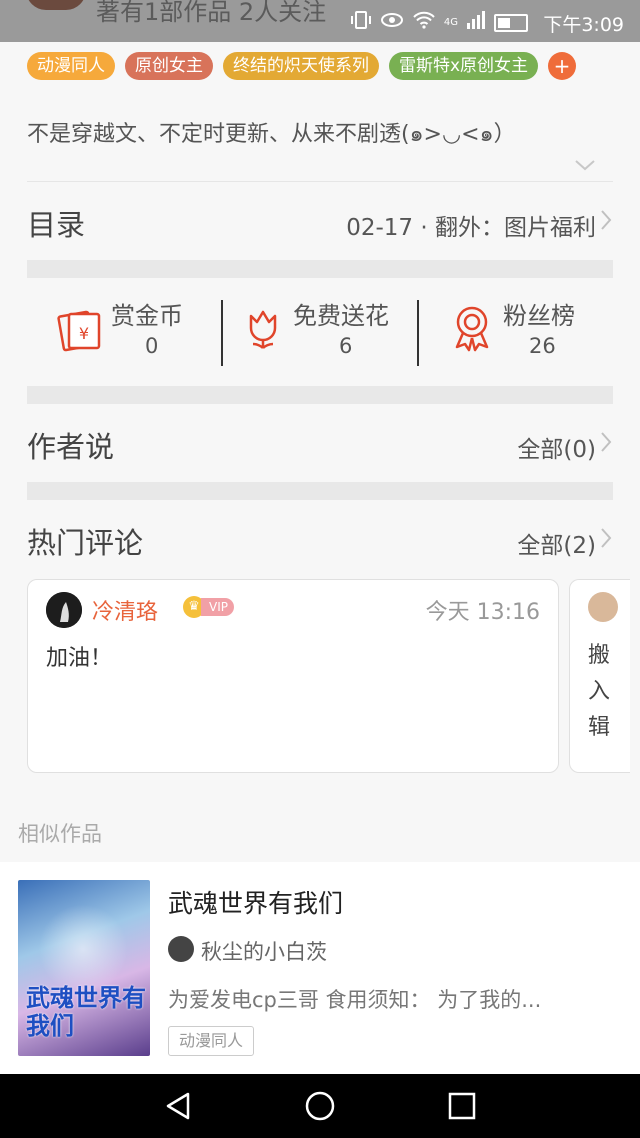  Describe the element at coordinates (361, 22) in the screenshot. I see `vibrate-icon` at that location.